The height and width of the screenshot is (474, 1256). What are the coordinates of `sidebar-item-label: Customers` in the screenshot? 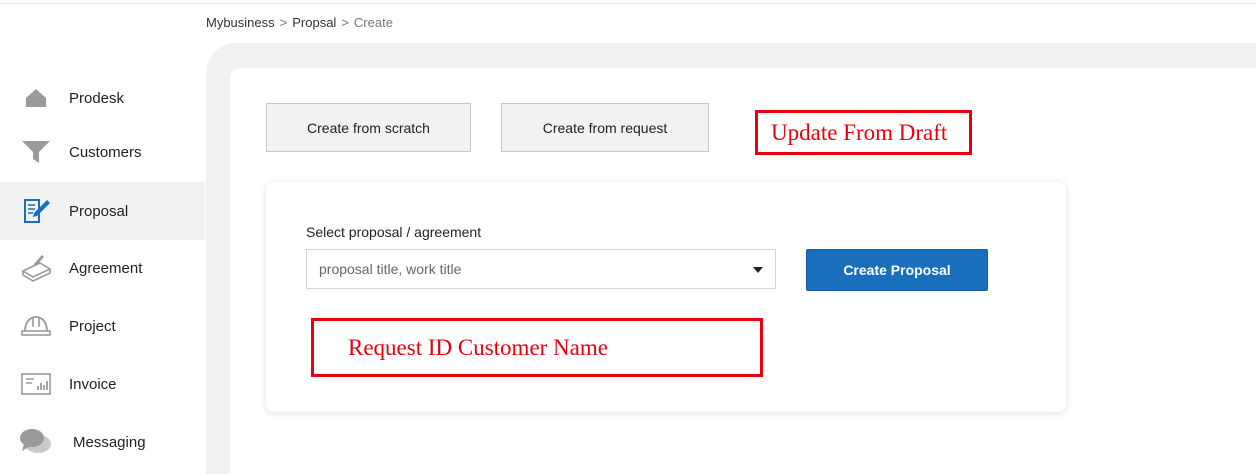 It's located at (105, 152).